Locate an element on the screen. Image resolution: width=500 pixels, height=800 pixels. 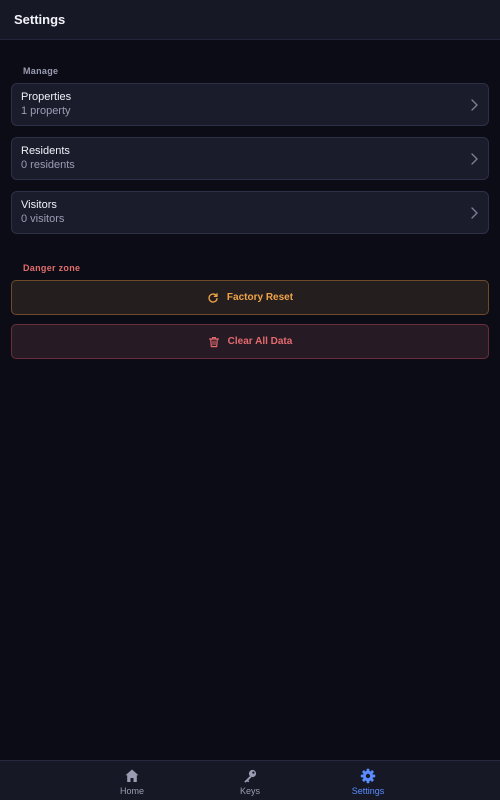
gear-icon is located at coordinates (368, 776).